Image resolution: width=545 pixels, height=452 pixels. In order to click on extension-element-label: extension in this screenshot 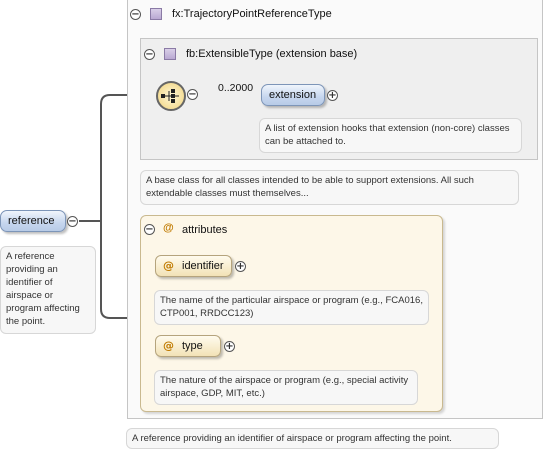, I will do `click(293, 95)`.